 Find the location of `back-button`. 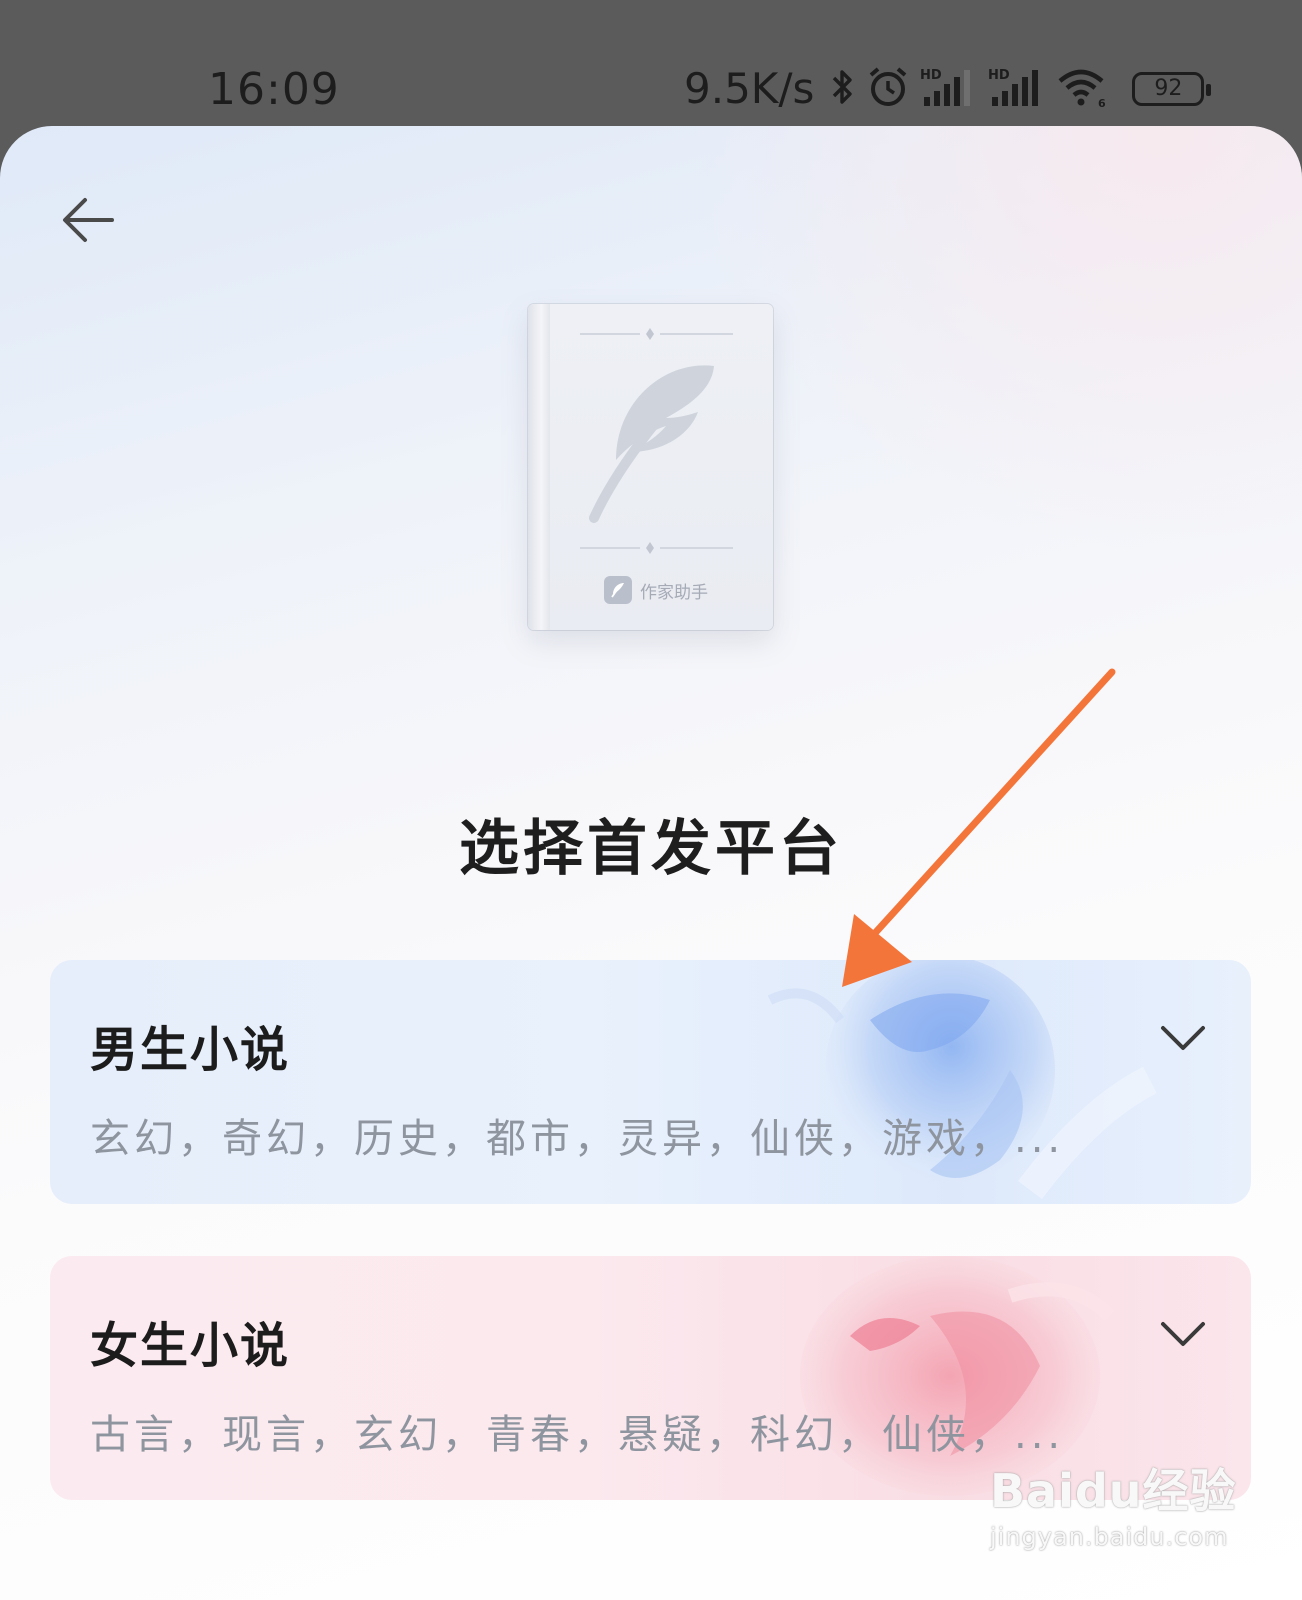

back-button is located at coordinates (88, 220).